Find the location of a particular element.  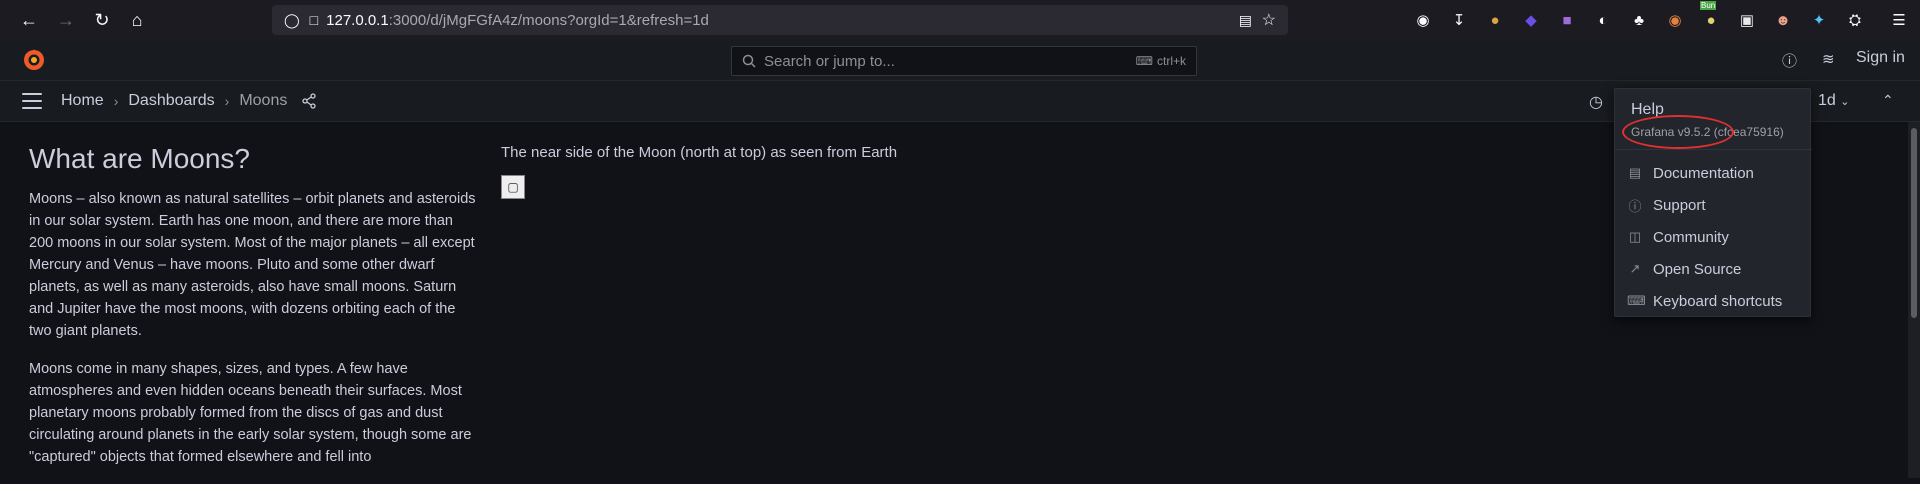

rss-icon: ≋ is located at coordinates (1828, 59).